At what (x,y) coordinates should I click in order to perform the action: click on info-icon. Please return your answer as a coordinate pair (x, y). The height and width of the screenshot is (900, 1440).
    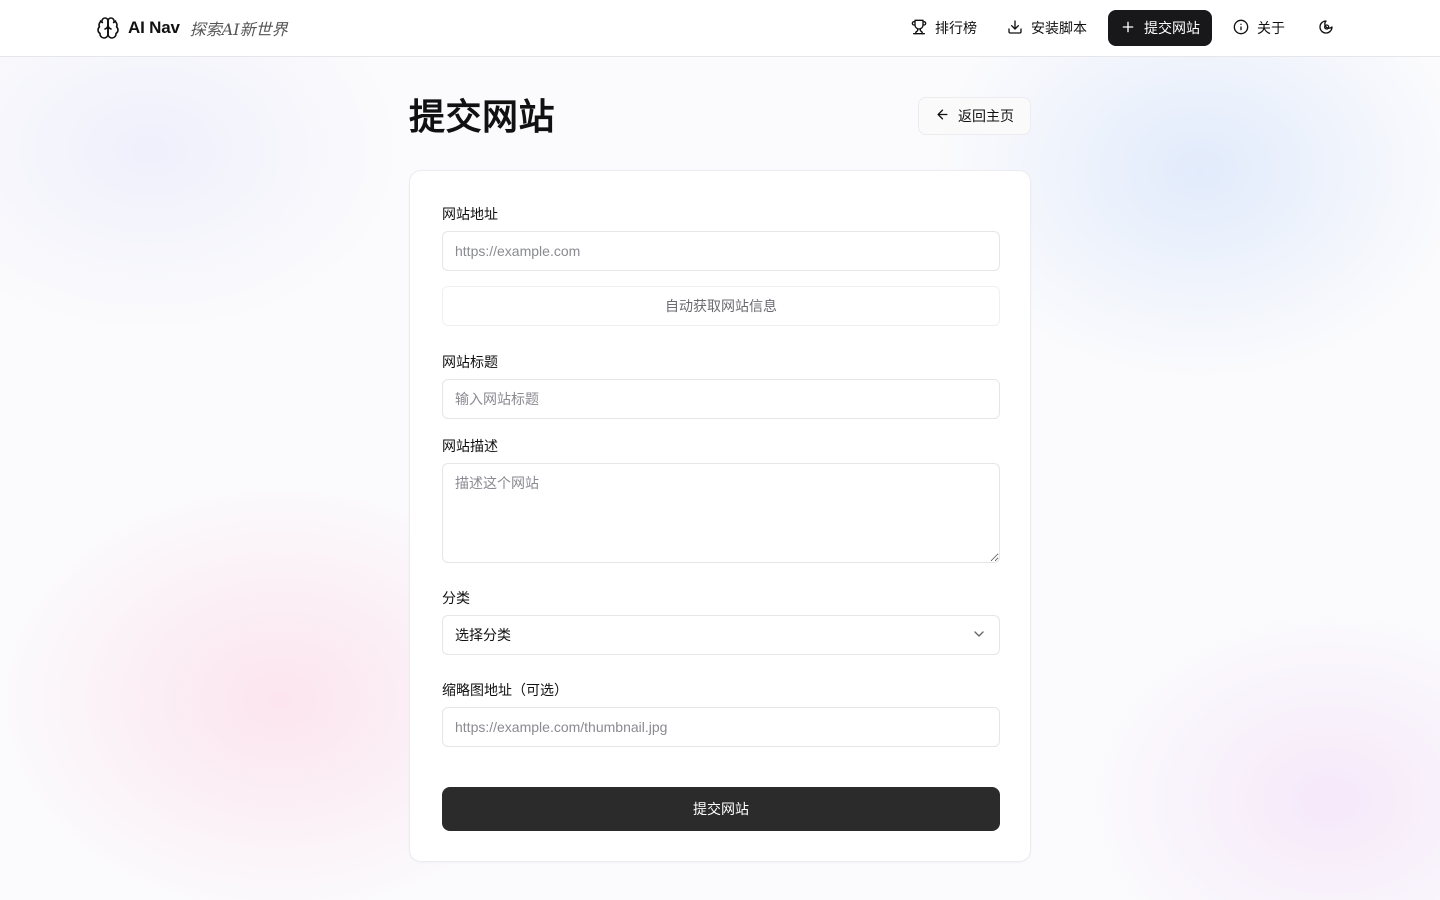
    Looking at the image, I should click on (1241, 28).